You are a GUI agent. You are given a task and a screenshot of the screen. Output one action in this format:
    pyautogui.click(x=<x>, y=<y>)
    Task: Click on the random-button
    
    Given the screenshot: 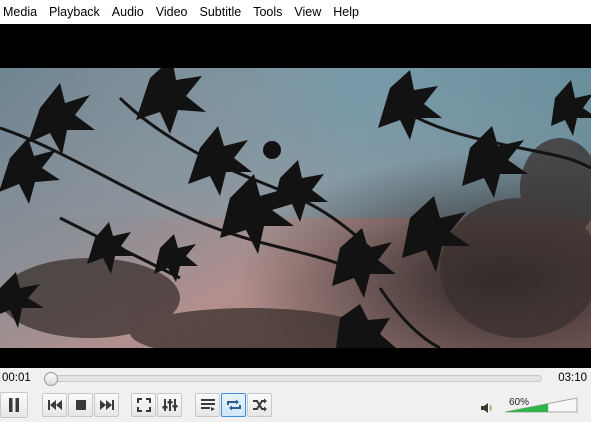 What is the action you would take?
    pyautogui.click(x=259, y=405)
    